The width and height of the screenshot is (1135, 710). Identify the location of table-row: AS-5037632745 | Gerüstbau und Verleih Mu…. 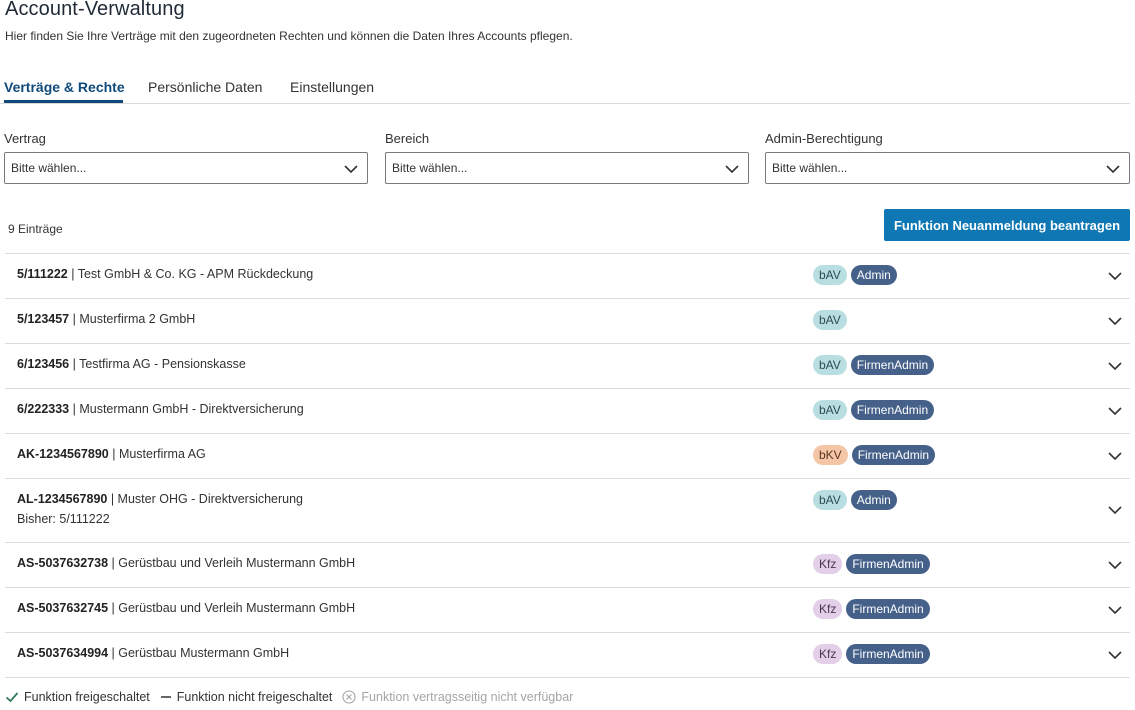
(567, 610).